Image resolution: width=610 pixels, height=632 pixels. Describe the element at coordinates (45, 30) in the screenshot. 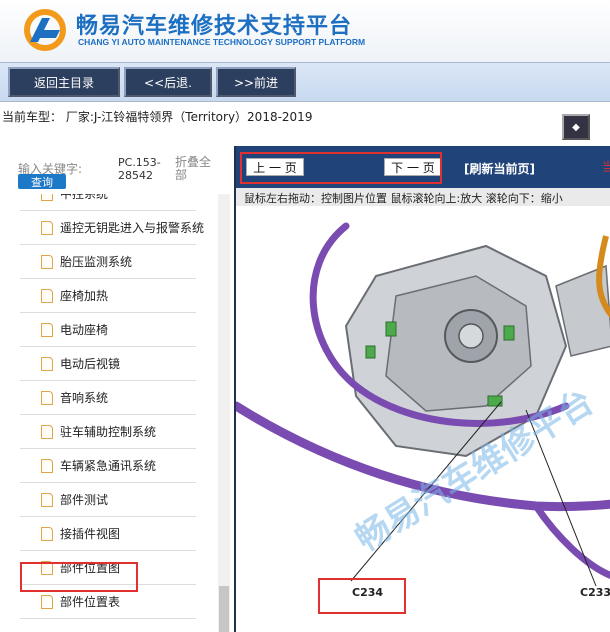

I see `platform-logo-icon` at that location.